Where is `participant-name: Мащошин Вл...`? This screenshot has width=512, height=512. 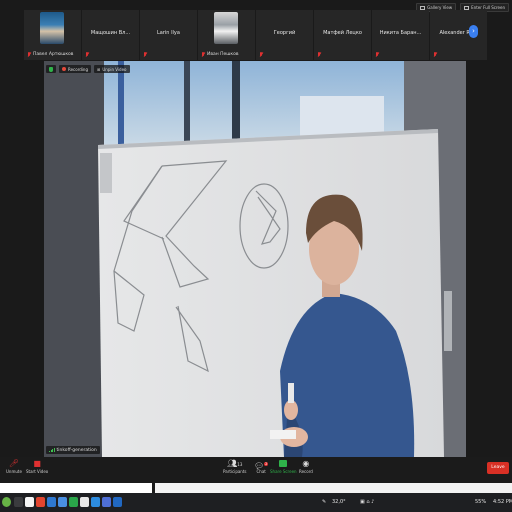
participant-name: Мащошин Вл... is located at coordinates (110, 33).